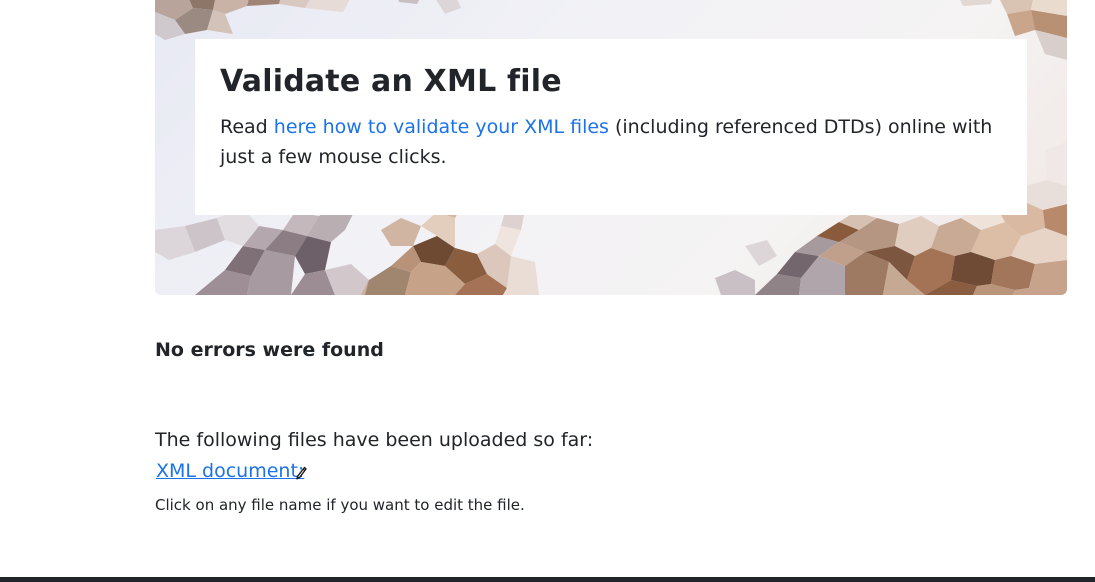 This screenshot has width=1095, height=582. What do you see at coordinates (230, 471) in the screenshot?
I see `file-link-xml-document: XML document:` at bounding box center [230, 471].